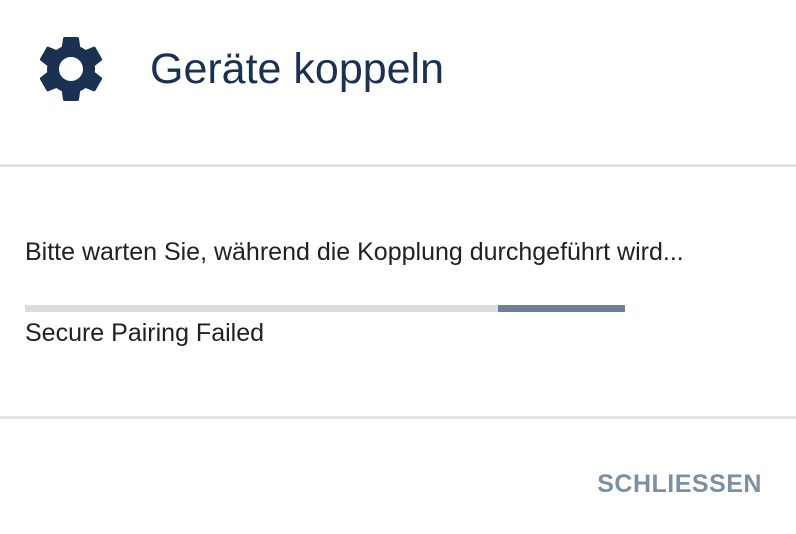 This screenshot has height=534, width=796. I want to click on pairing-progress-bar, so click(325, 308).